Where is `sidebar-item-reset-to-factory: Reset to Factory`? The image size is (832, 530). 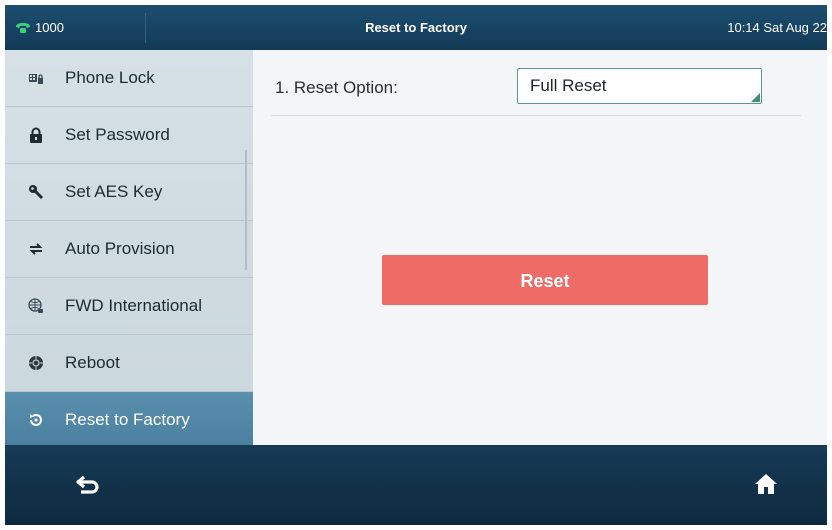
sidebar-item-reset-to-factory: Reset to Factory is located at coordinates (129, 420).